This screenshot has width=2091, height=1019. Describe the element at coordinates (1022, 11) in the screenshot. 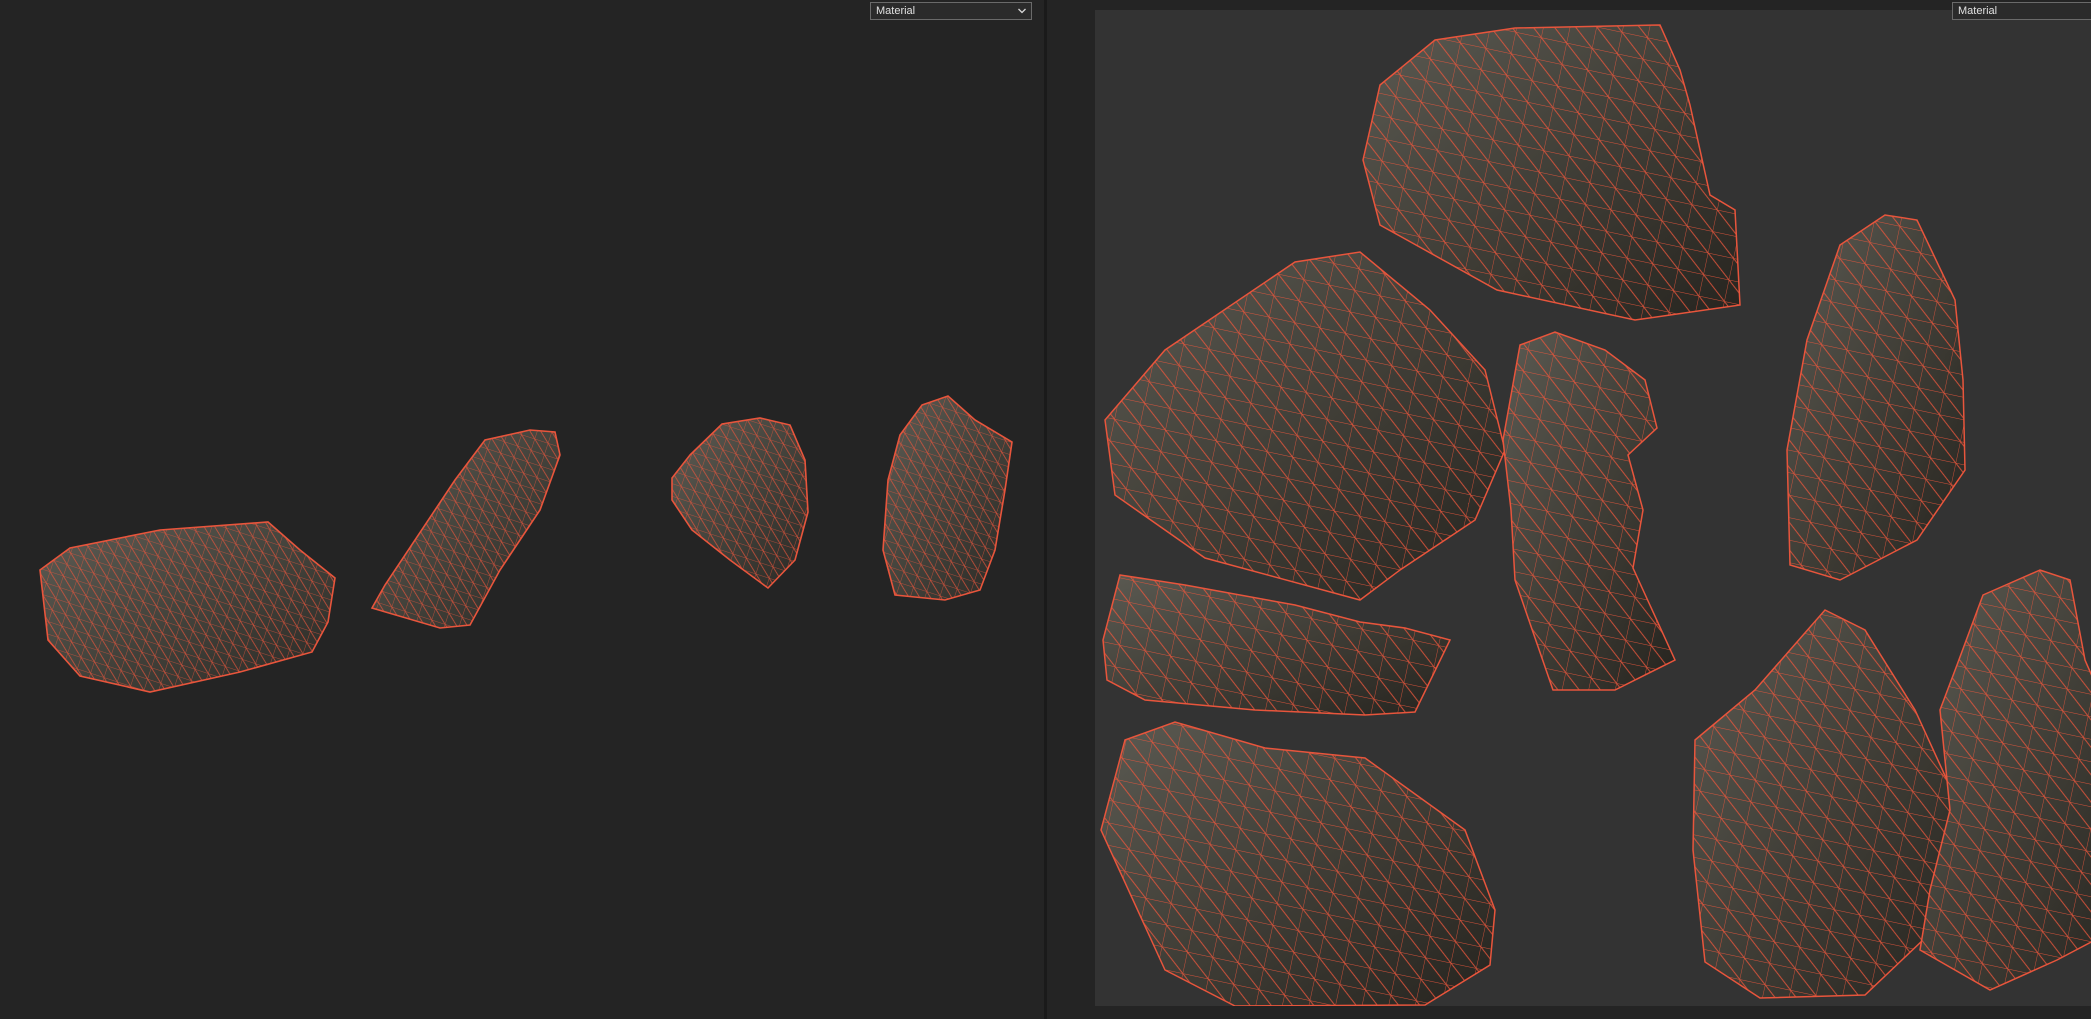

I see `chevron-down-icon` at that location.